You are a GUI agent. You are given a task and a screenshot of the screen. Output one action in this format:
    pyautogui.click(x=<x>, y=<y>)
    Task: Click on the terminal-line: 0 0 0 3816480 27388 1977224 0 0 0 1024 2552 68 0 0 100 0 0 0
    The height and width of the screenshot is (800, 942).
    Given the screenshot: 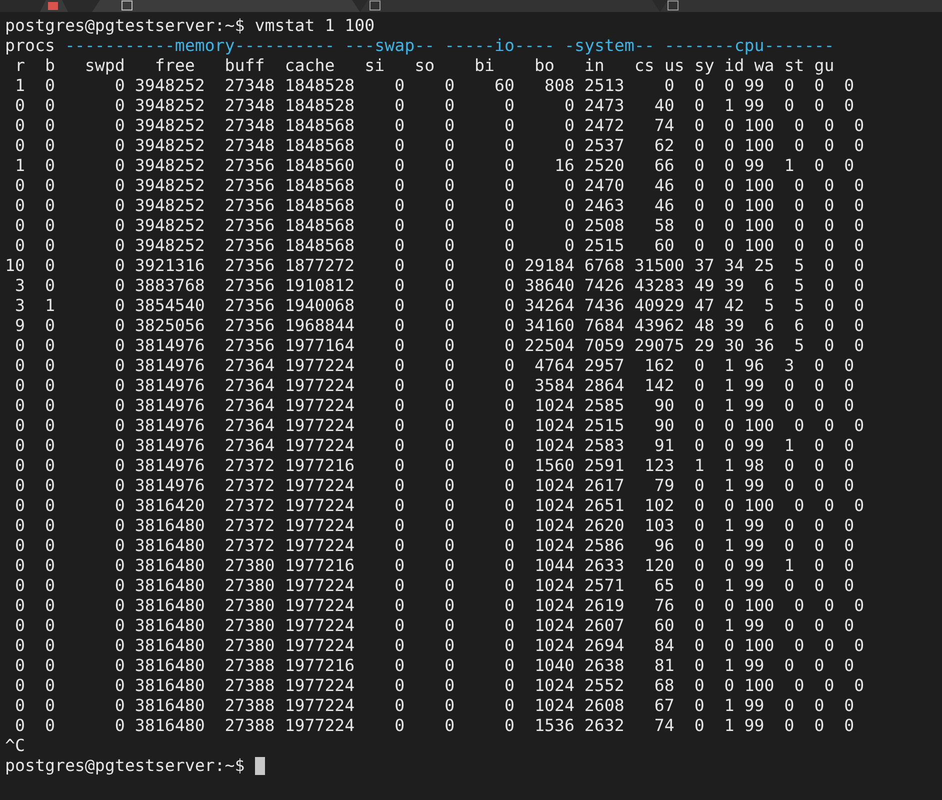 What is the action you would take?
    pyautogui.click(x=439, y=686)
    